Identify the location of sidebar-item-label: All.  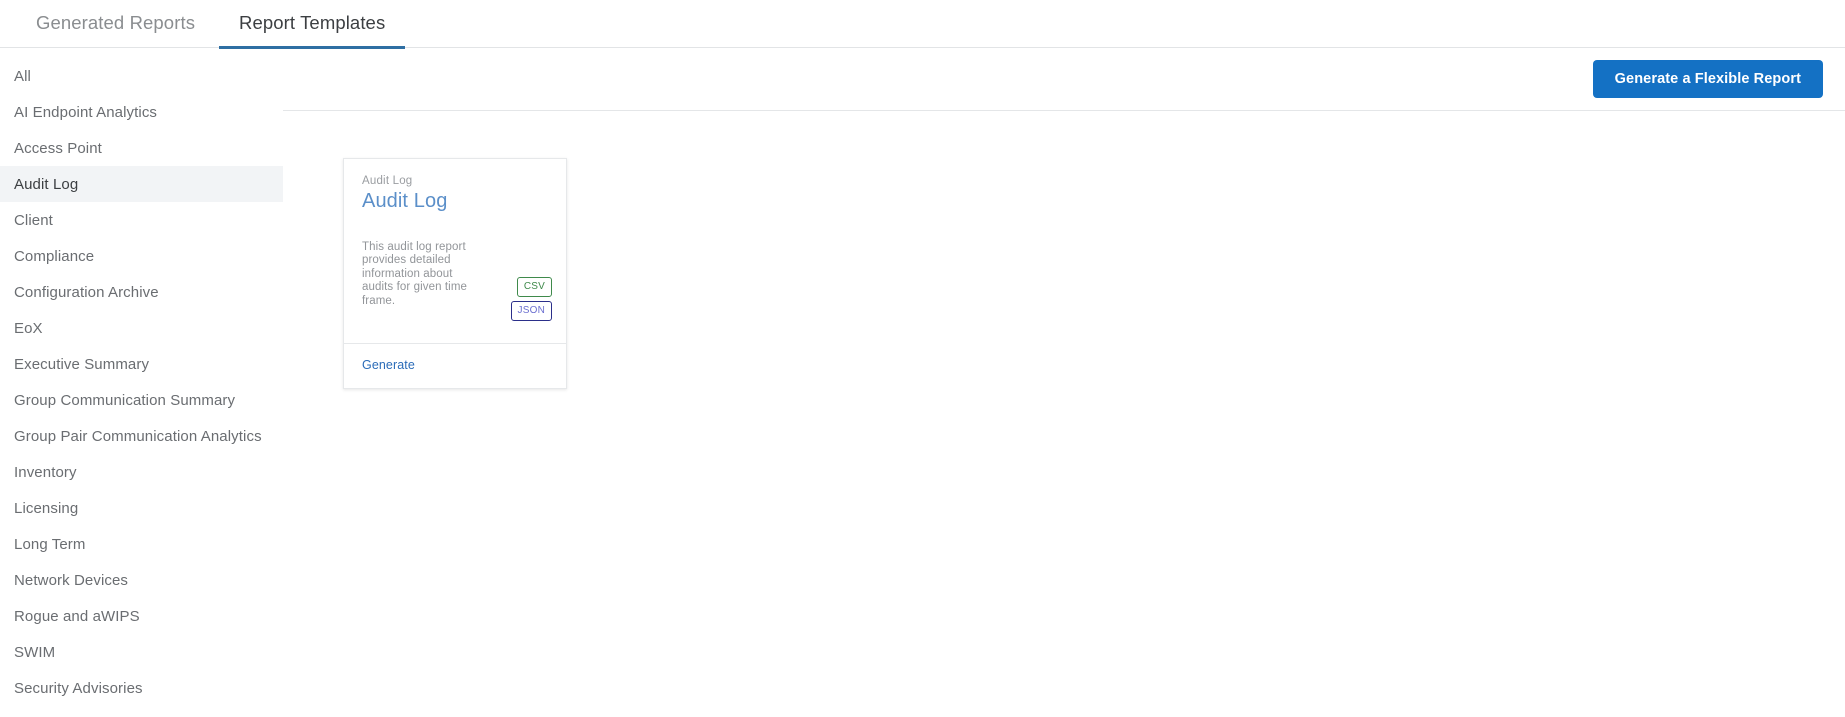
(22, 76).